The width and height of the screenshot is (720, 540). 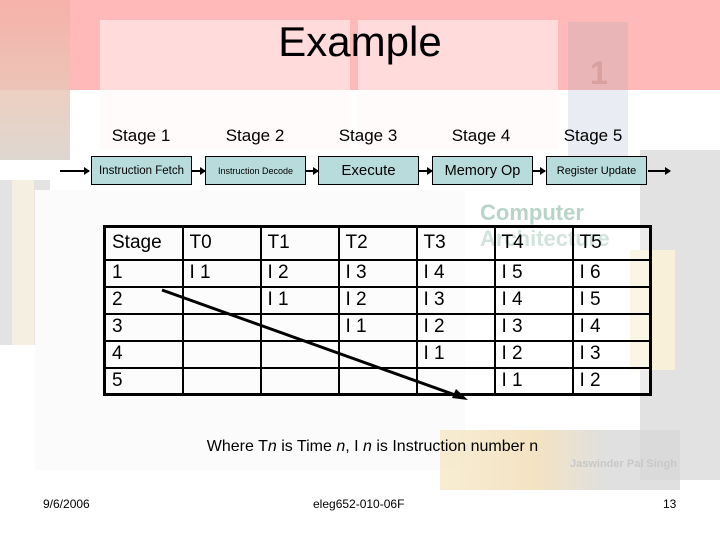 What do you see at coordinates (143, 354) in the screenshot?
I see `table-row-label: 4` at bounding box center [143, 354].